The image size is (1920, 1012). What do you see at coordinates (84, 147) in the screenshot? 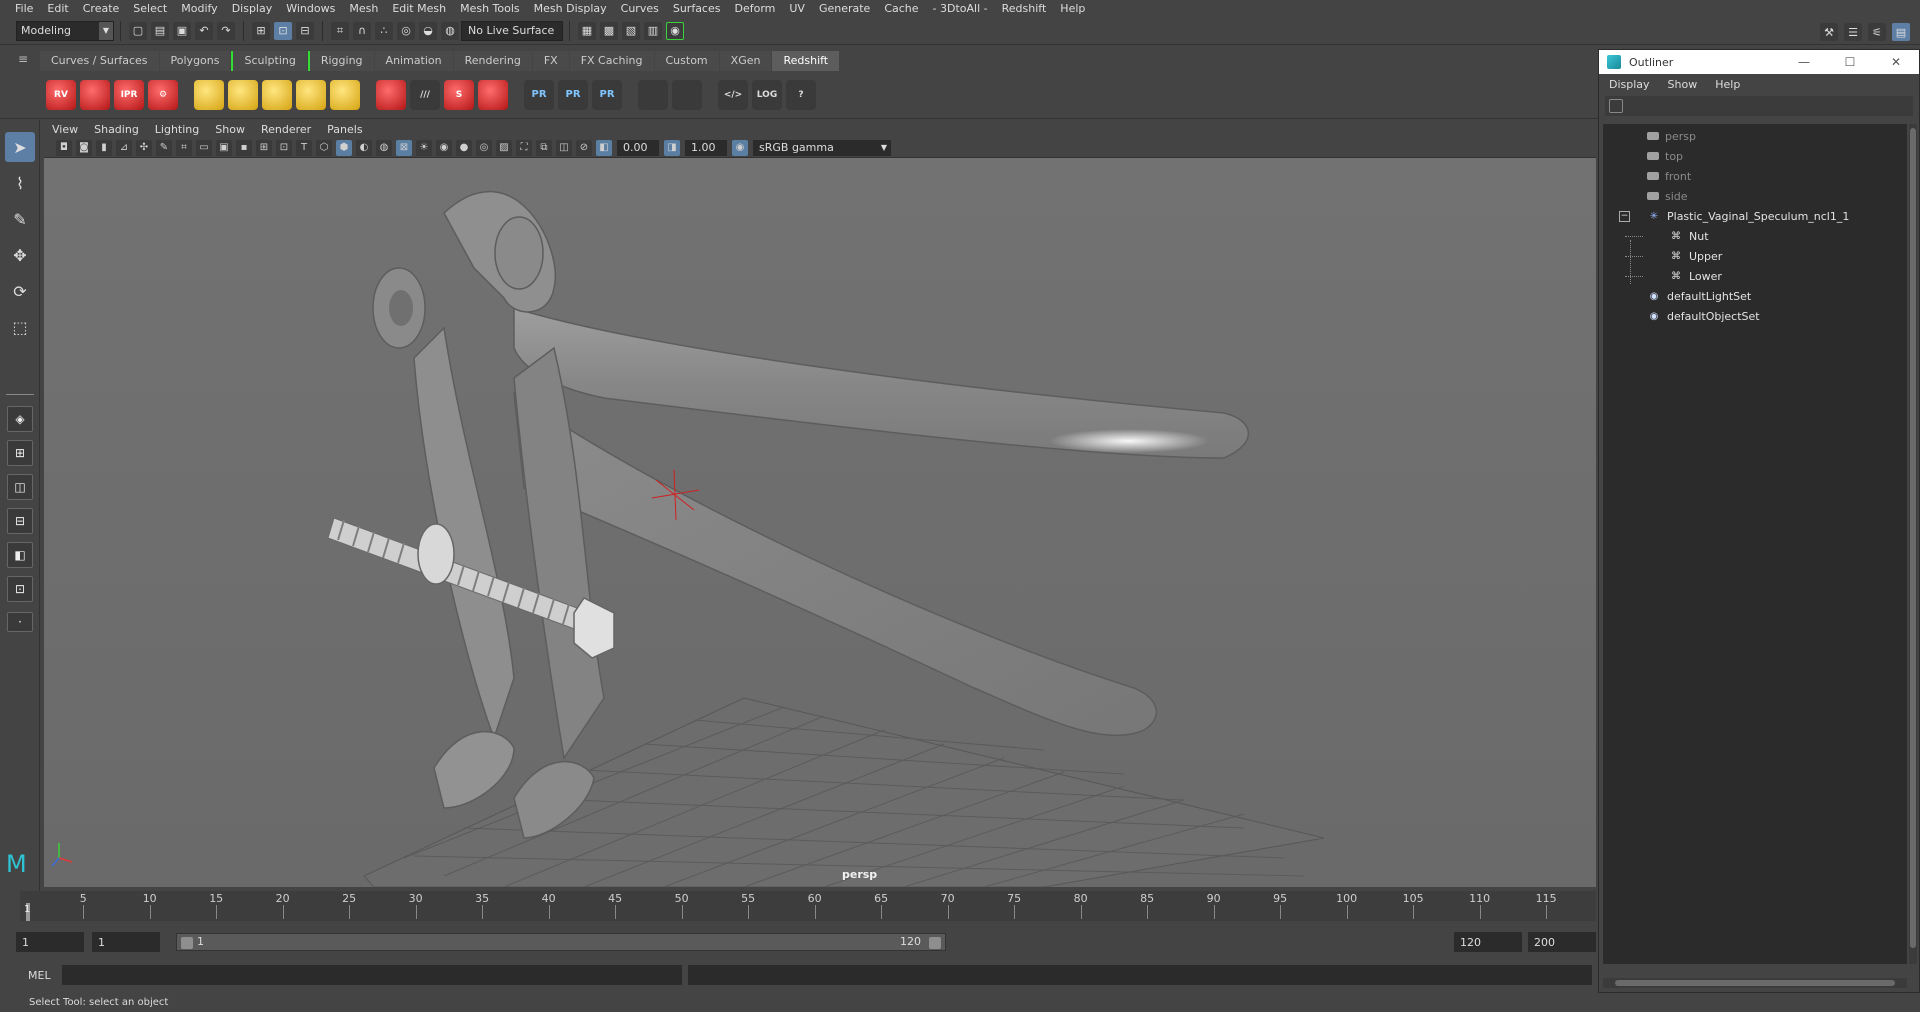
I see `camera-attributes-icon: ◙` at bounding box center [84, 147].